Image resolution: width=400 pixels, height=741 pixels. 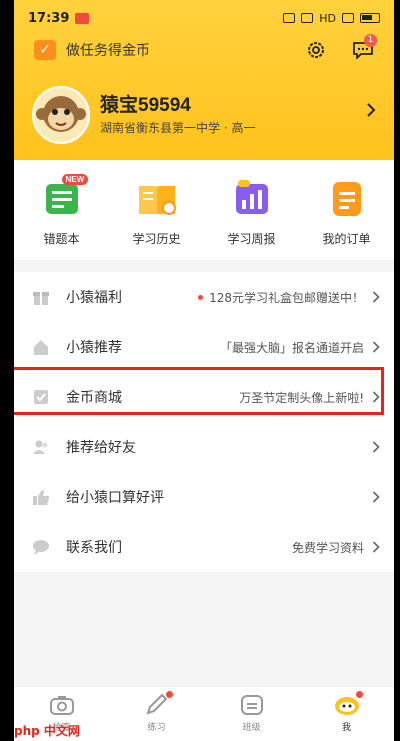 I want to click on menu-label: 金币商城, so click(x=94, y=398).